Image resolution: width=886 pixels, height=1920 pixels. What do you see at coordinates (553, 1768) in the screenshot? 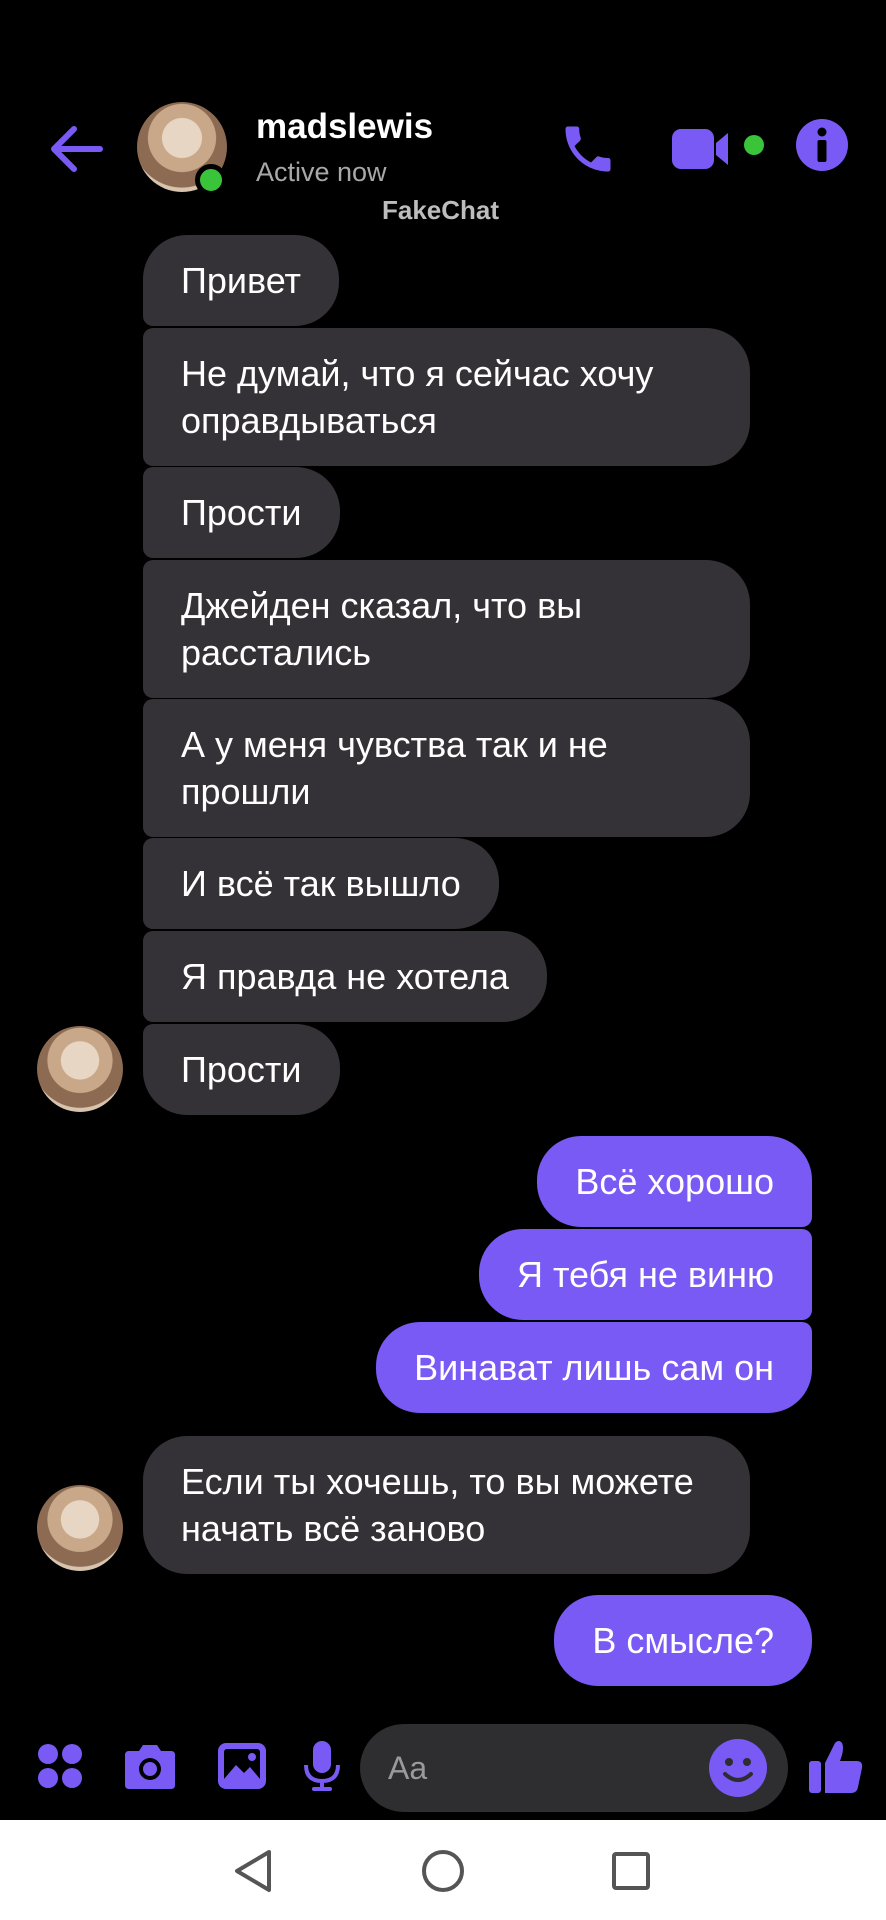
I see `message-input` at bounding box center [553, 1768].